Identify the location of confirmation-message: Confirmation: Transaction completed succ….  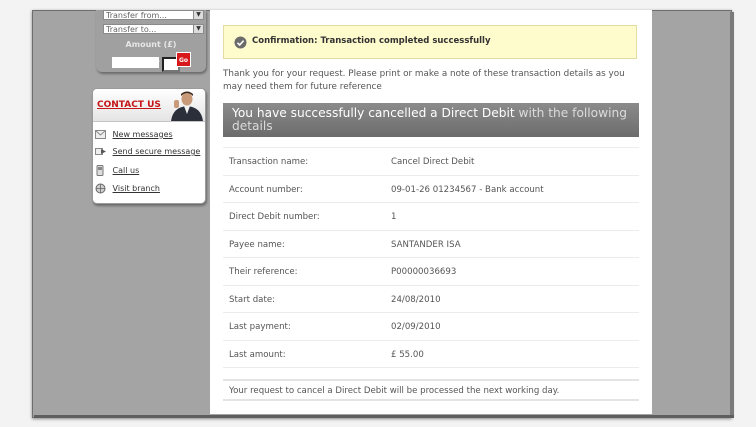
(430, 42).